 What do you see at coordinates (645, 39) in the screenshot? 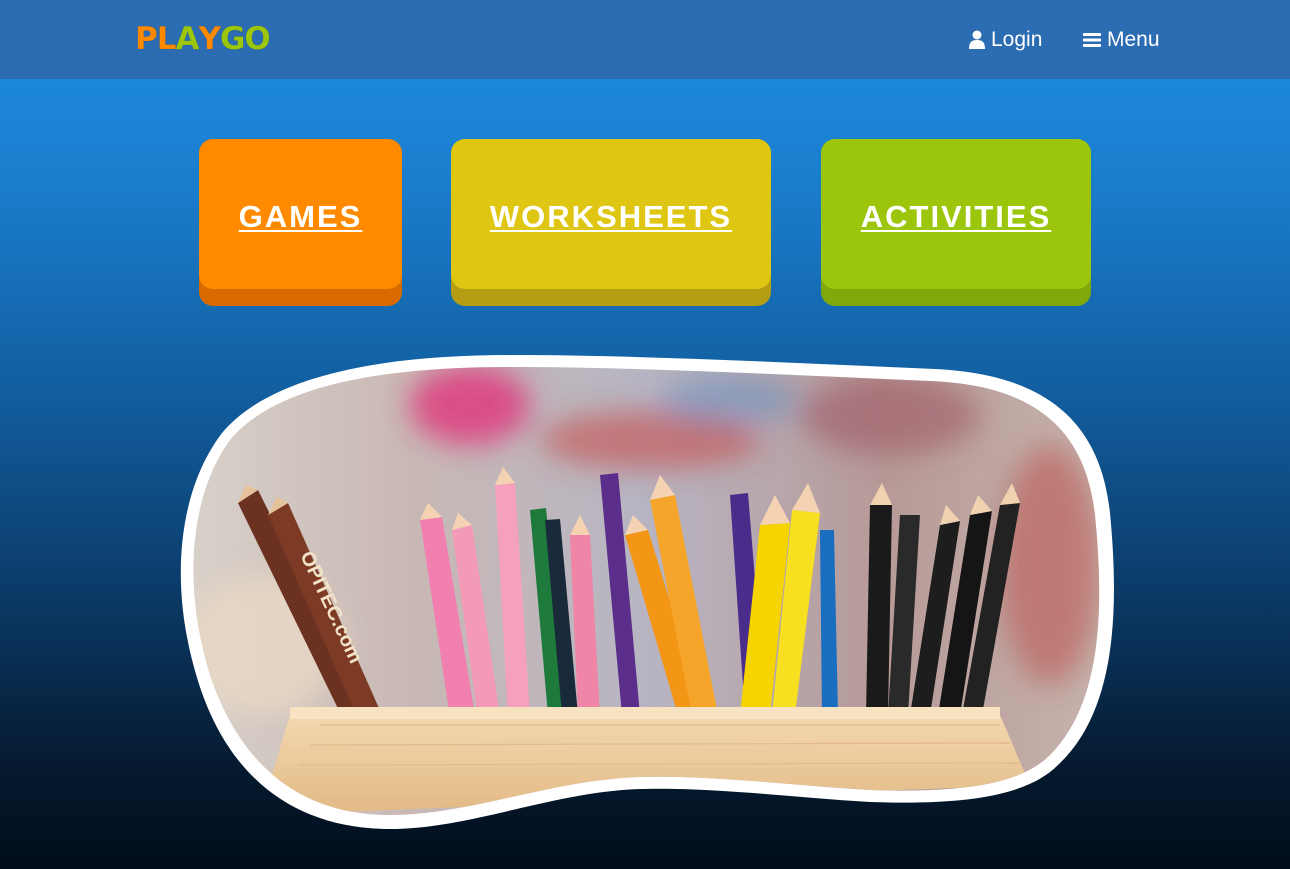
I see `top-navigation-bar: PLAYGO Login Menu` at bounding box center [645, 39].